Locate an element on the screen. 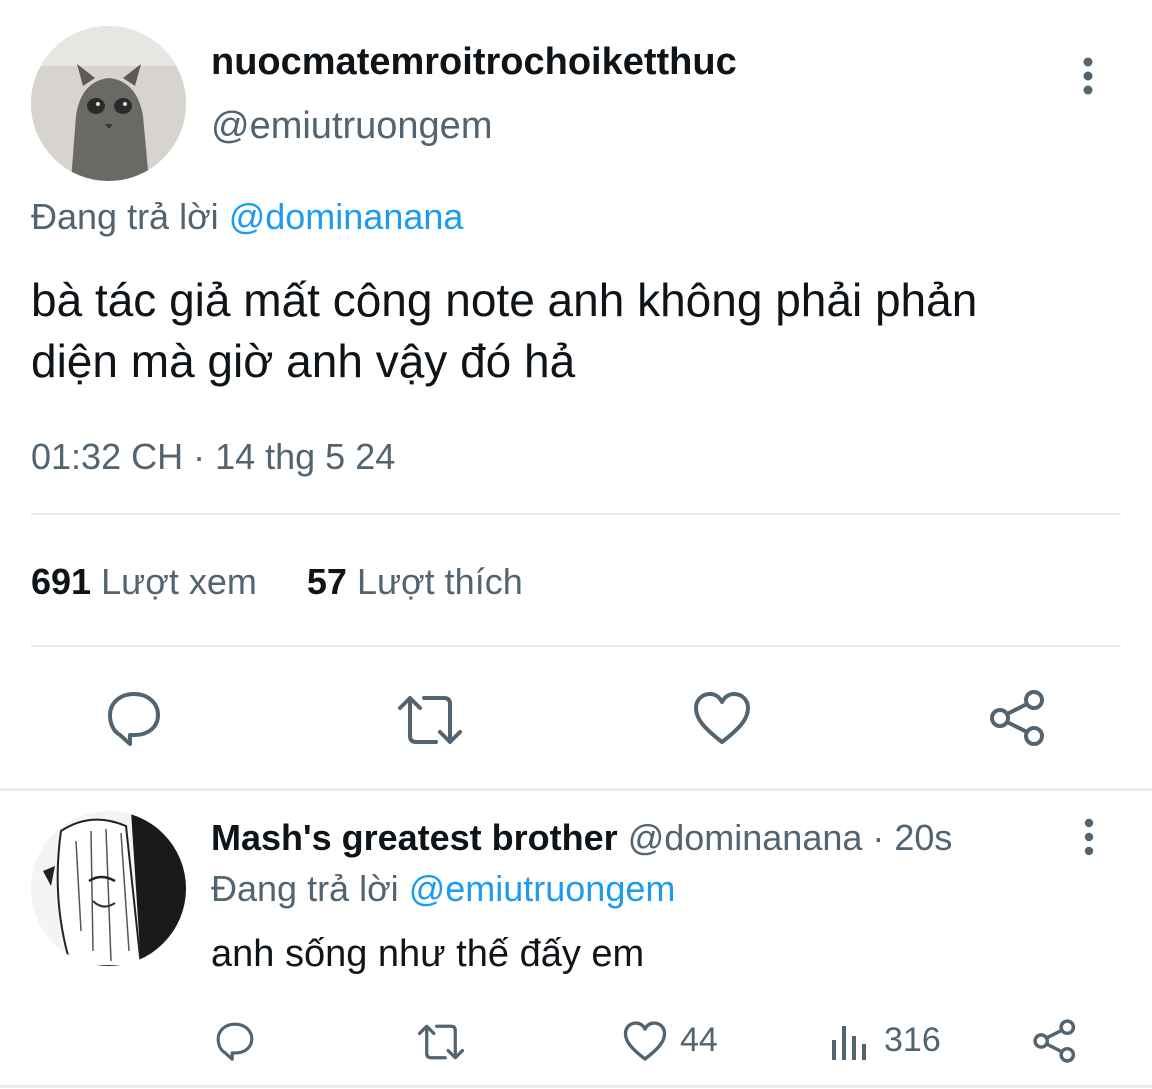 This screenshot has width=1152, height=1089. reply-text: anh sống như thế đấy em is located at coordinates (428, 954).